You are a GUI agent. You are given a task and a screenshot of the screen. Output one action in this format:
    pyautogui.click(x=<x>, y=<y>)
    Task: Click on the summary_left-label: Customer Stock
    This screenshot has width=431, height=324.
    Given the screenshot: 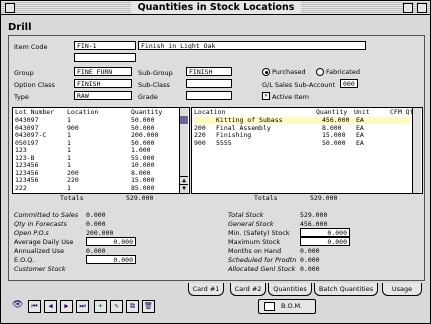 What is the action you would take?
    pyautogui.click(x=40, y=269)
    